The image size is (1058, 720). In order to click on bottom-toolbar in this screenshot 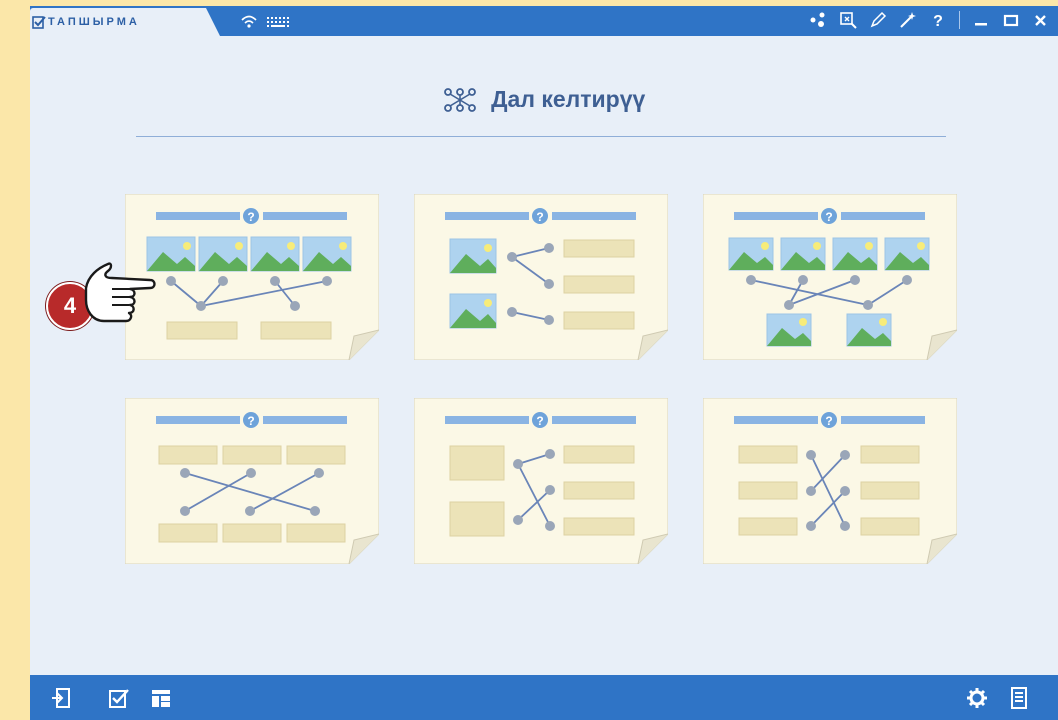, I will do `click(544, 697)`.